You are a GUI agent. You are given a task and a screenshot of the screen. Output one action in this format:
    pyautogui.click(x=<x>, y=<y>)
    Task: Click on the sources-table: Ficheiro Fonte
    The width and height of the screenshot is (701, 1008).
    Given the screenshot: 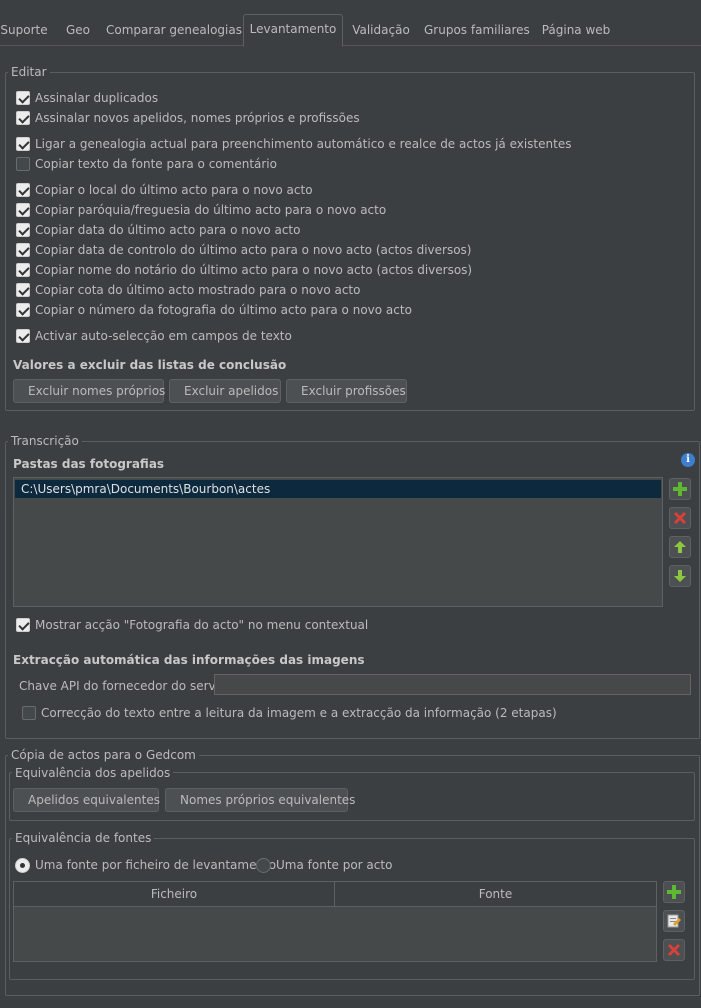 What is the action you would take?
    pyautogui.click(x=335, y=921)
    